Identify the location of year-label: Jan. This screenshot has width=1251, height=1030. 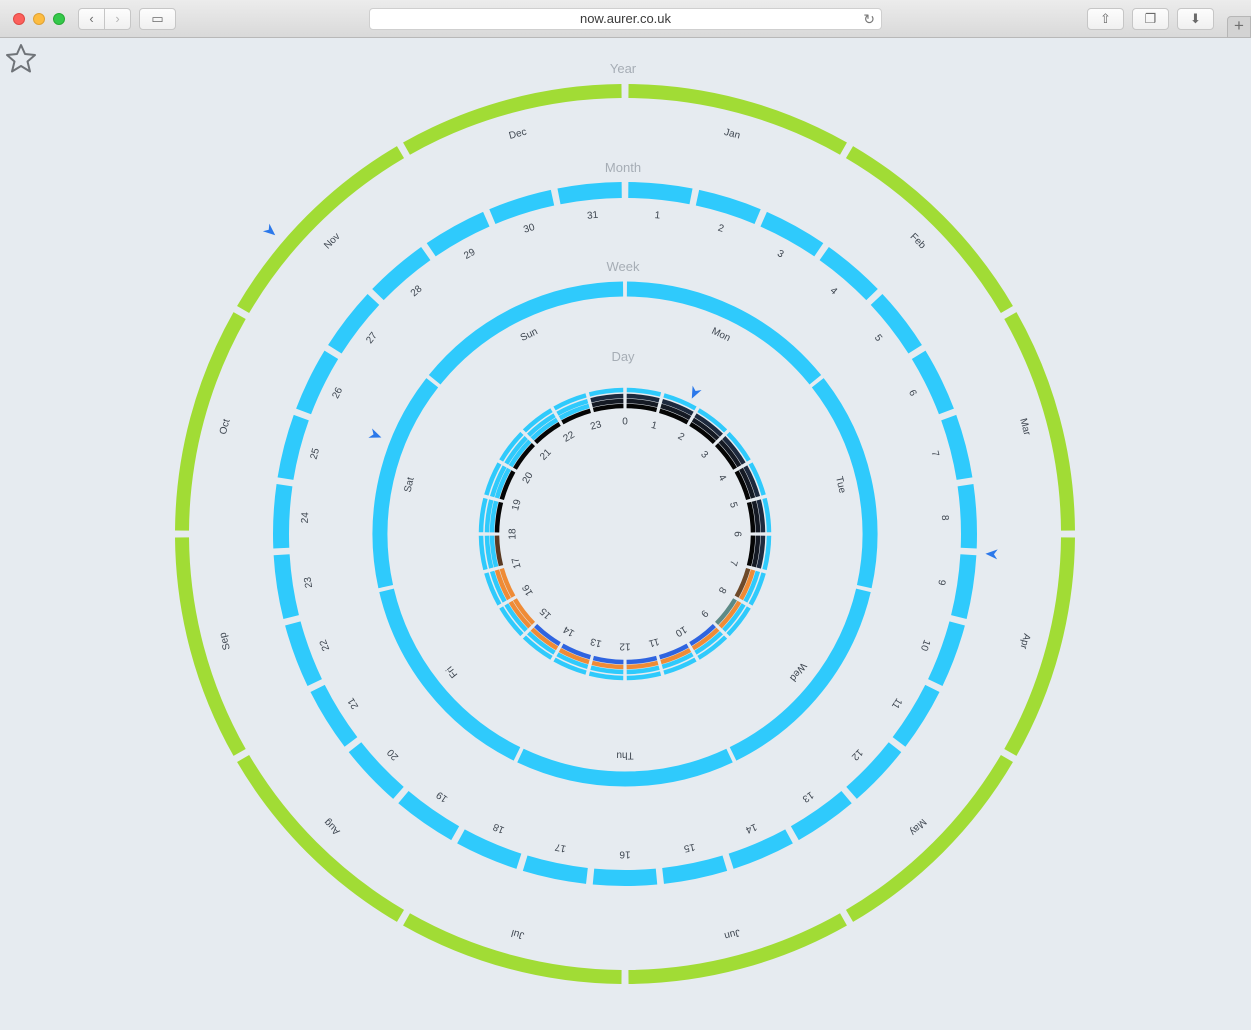
(732, 134).